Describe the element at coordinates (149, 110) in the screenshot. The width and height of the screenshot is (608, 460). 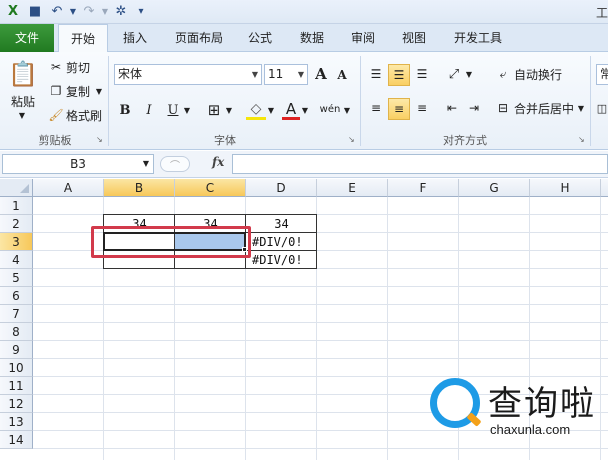
I see `italic-button: I` at that location.